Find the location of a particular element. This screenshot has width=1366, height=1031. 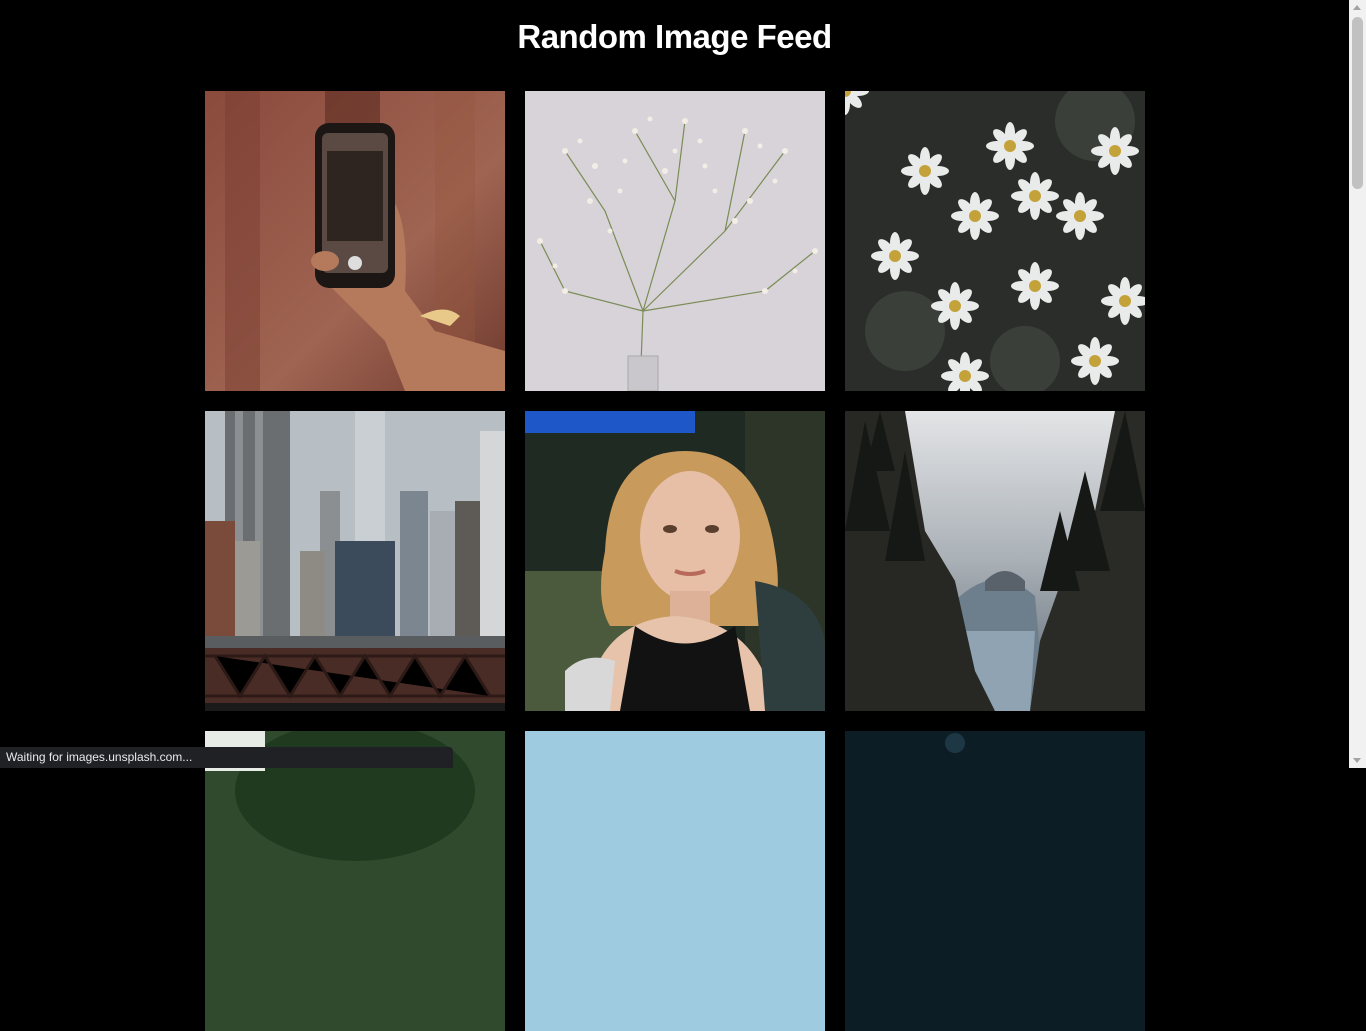

city-skyline-bridge-photo is located at coordinates (355, 561).